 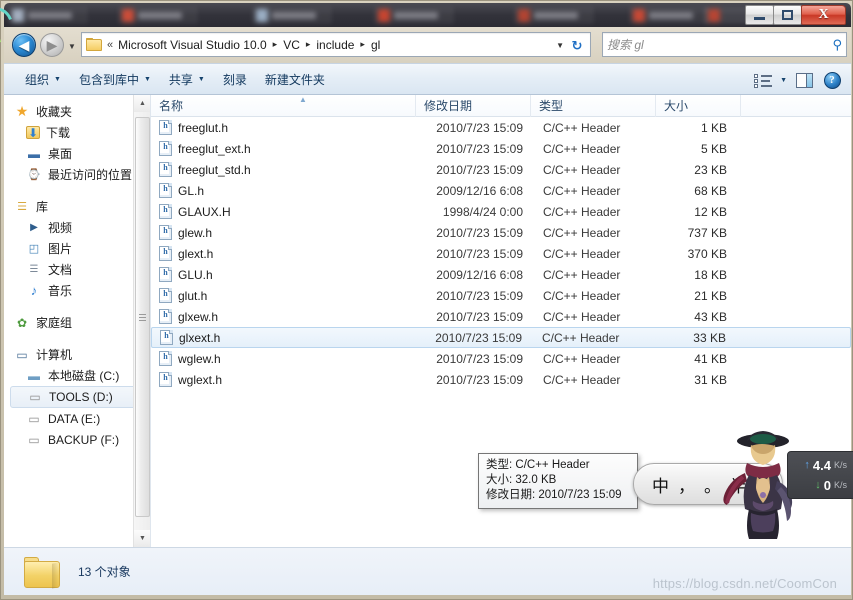 I want to click on triangle-up-icon: ▲, so click(x=142, y=103).